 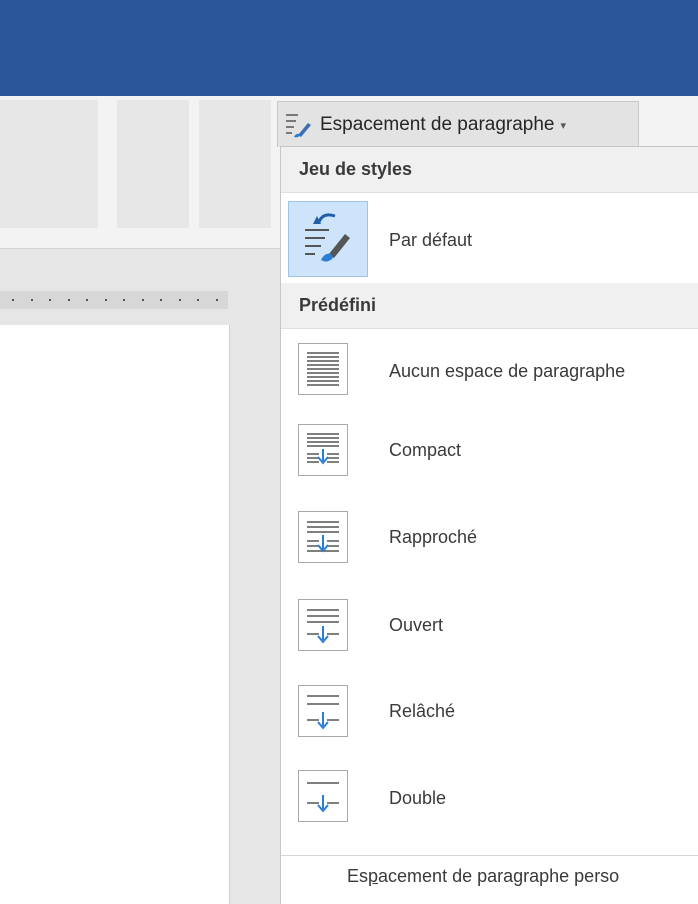 I want to click on menu-item-label: Double, so click(x=418, y=798).